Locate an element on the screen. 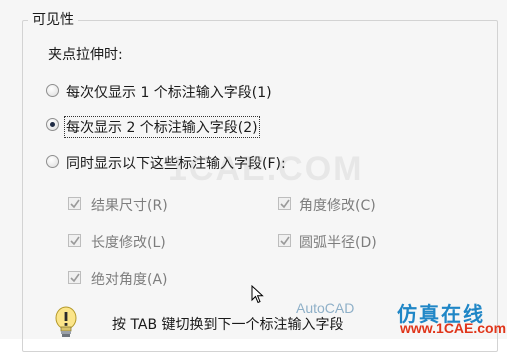 The image size is (507, 352). watermark-source: AutoCAD is located at coordinates (325, 308).